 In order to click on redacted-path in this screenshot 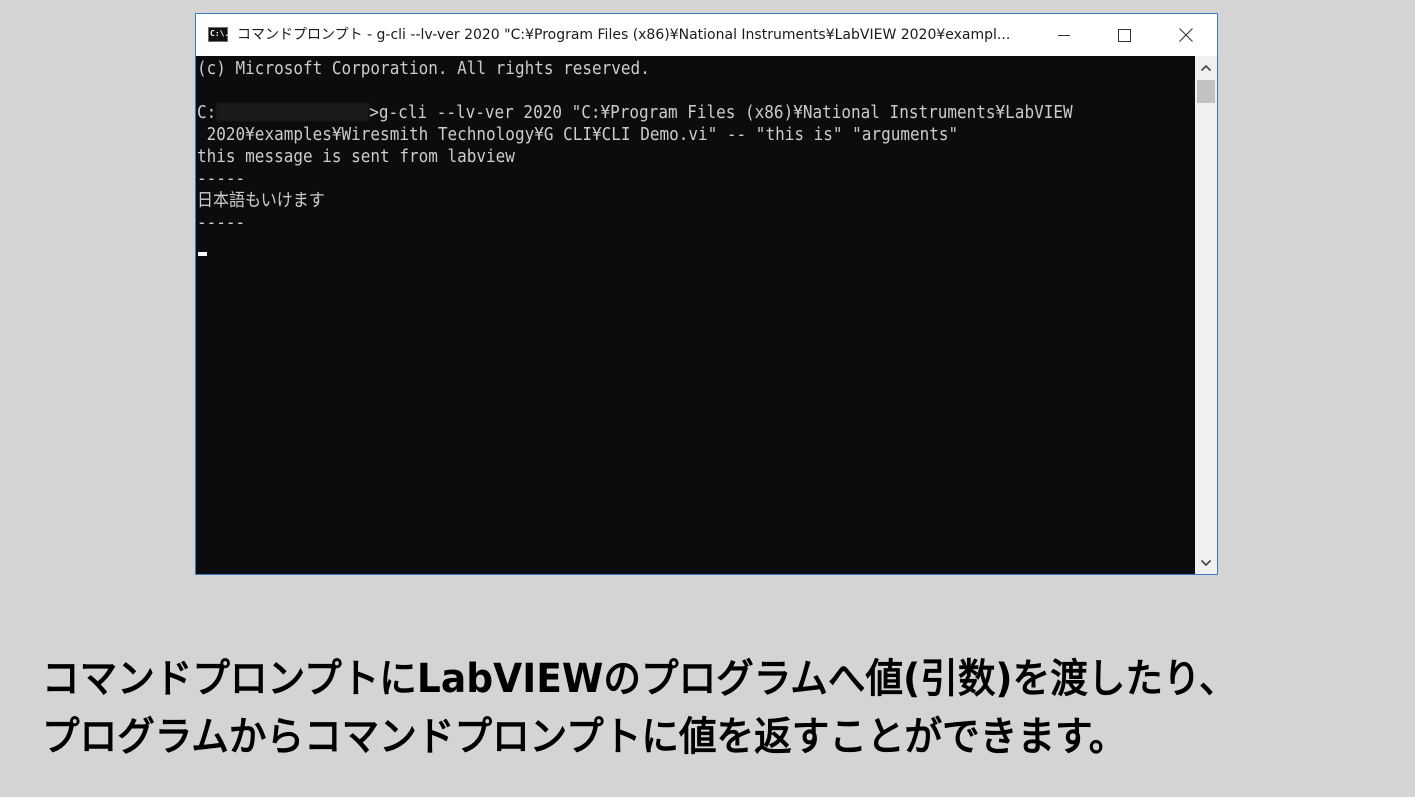, I will do `click(293, 112)`.